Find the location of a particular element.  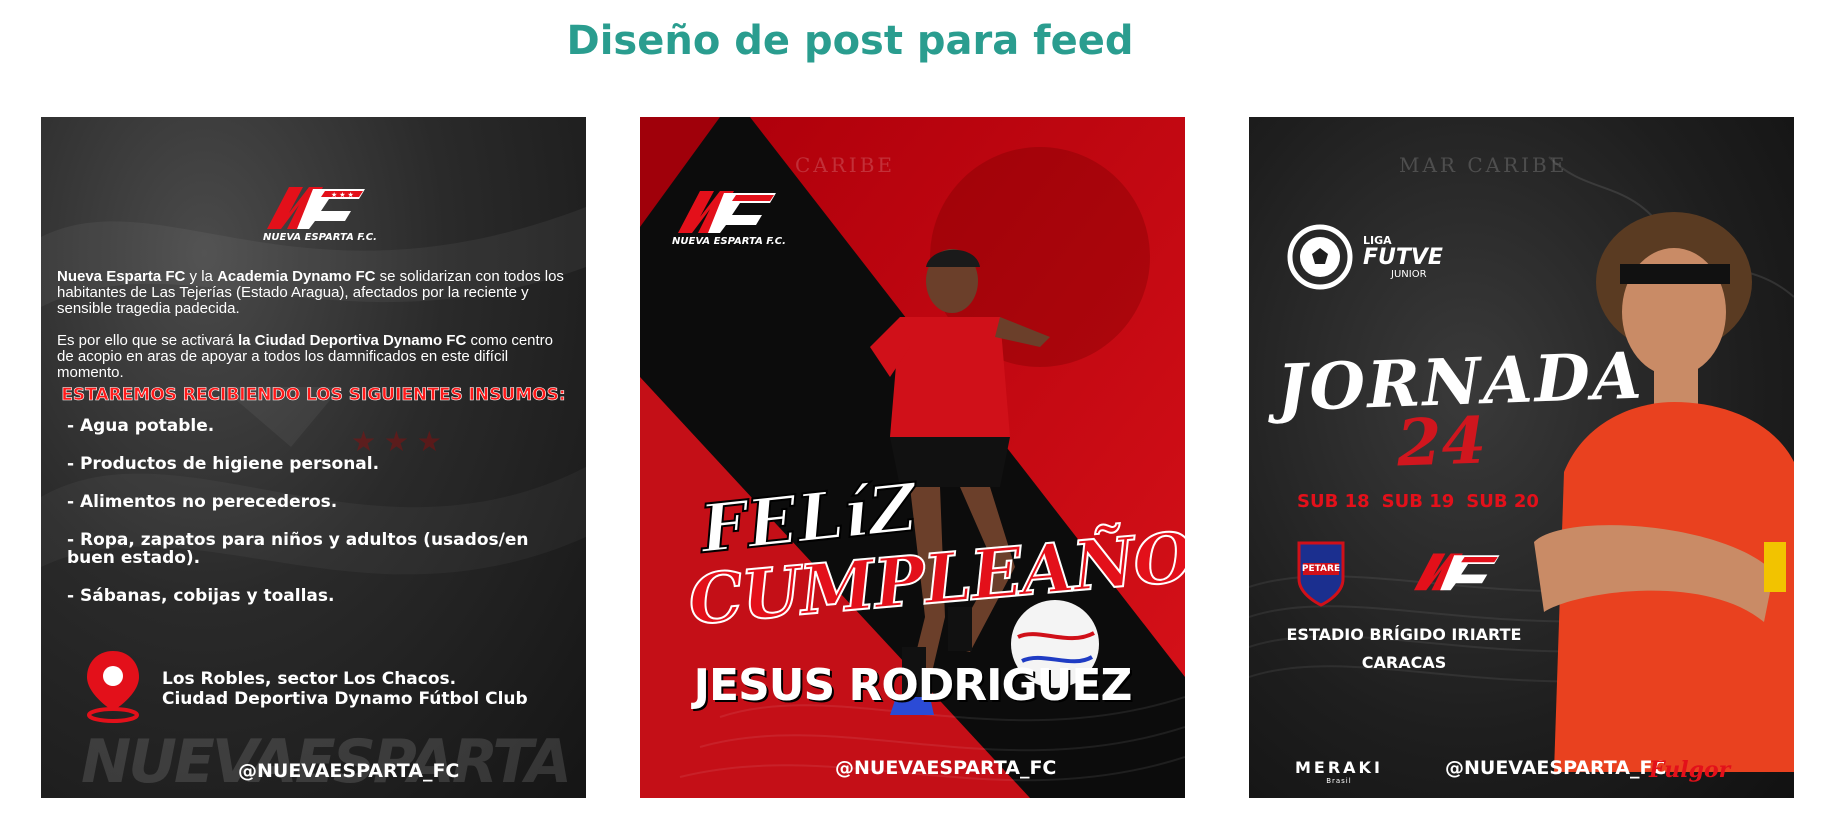

map-label: CARIBE is located at coordinates (845, 165).